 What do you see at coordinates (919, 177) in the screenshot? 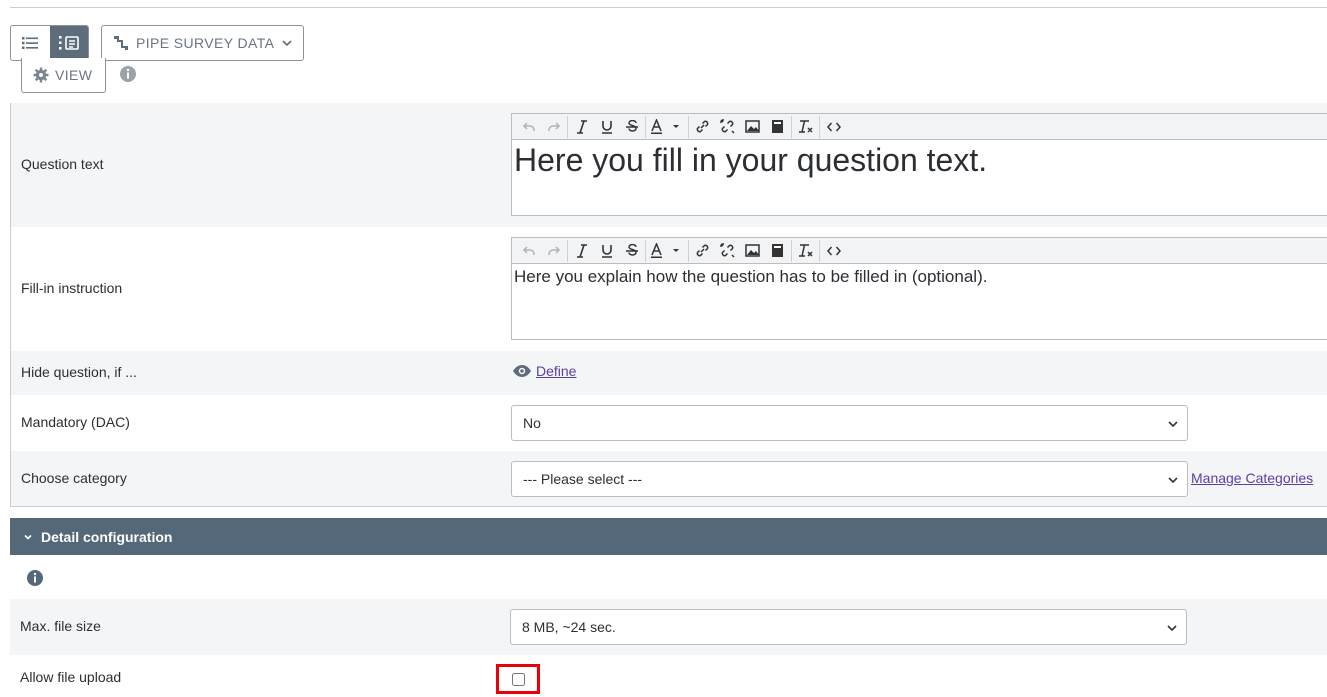
I see `question-text-input: Here you fill in your question text.` at bounding box center [919, 177].